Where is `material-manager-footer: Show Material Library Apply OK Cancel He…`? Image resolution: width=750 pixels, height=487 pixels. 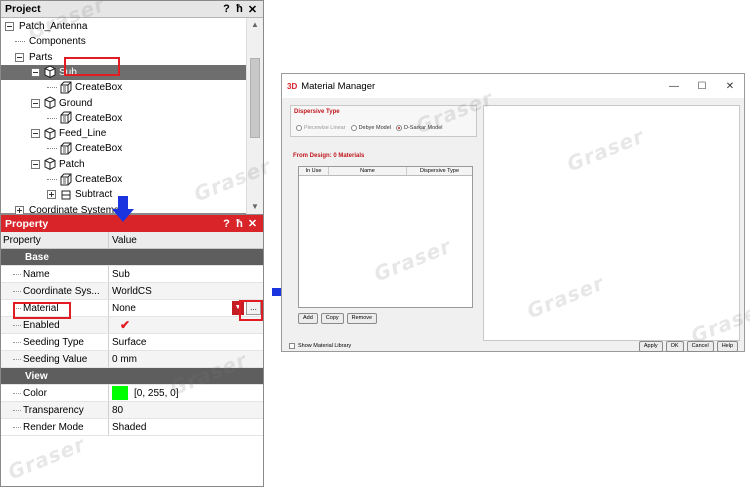
material-manager-footer: Show Material Library Apply OK Cancel He… is located at coordinates (515, 346).